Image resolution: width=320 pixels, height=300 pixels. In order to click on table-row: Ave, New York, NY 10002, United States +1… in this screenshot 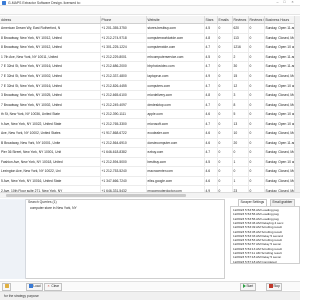, I will do `click(150, 133)`.